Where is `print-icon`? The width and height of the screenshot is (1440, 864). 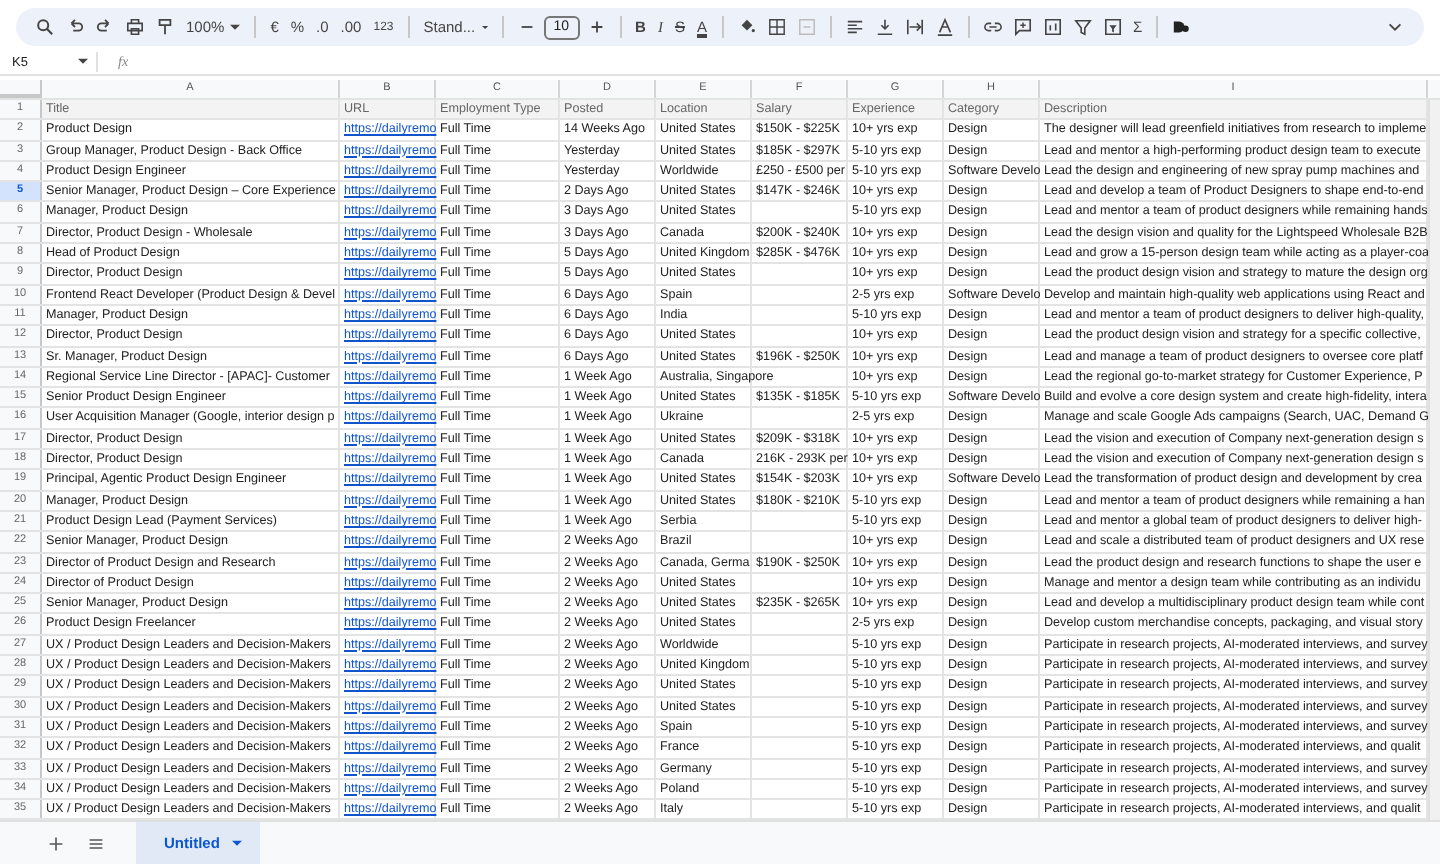
print-icon is located at coordinates (135, 27).